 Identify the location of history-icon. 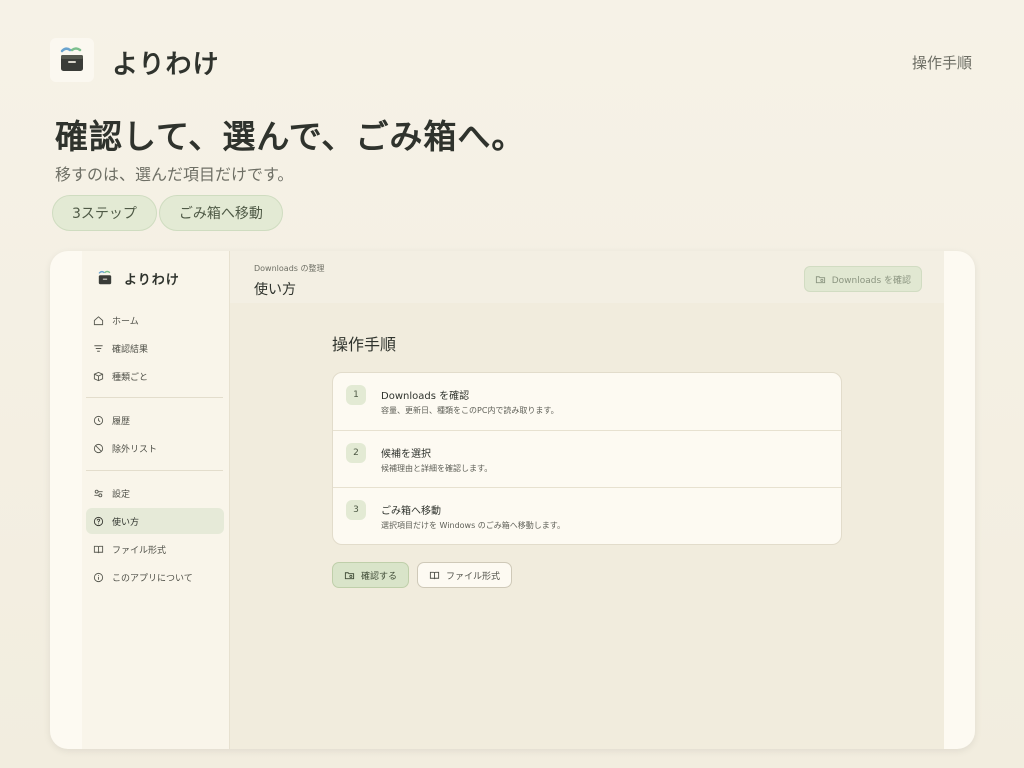
(98, 420).